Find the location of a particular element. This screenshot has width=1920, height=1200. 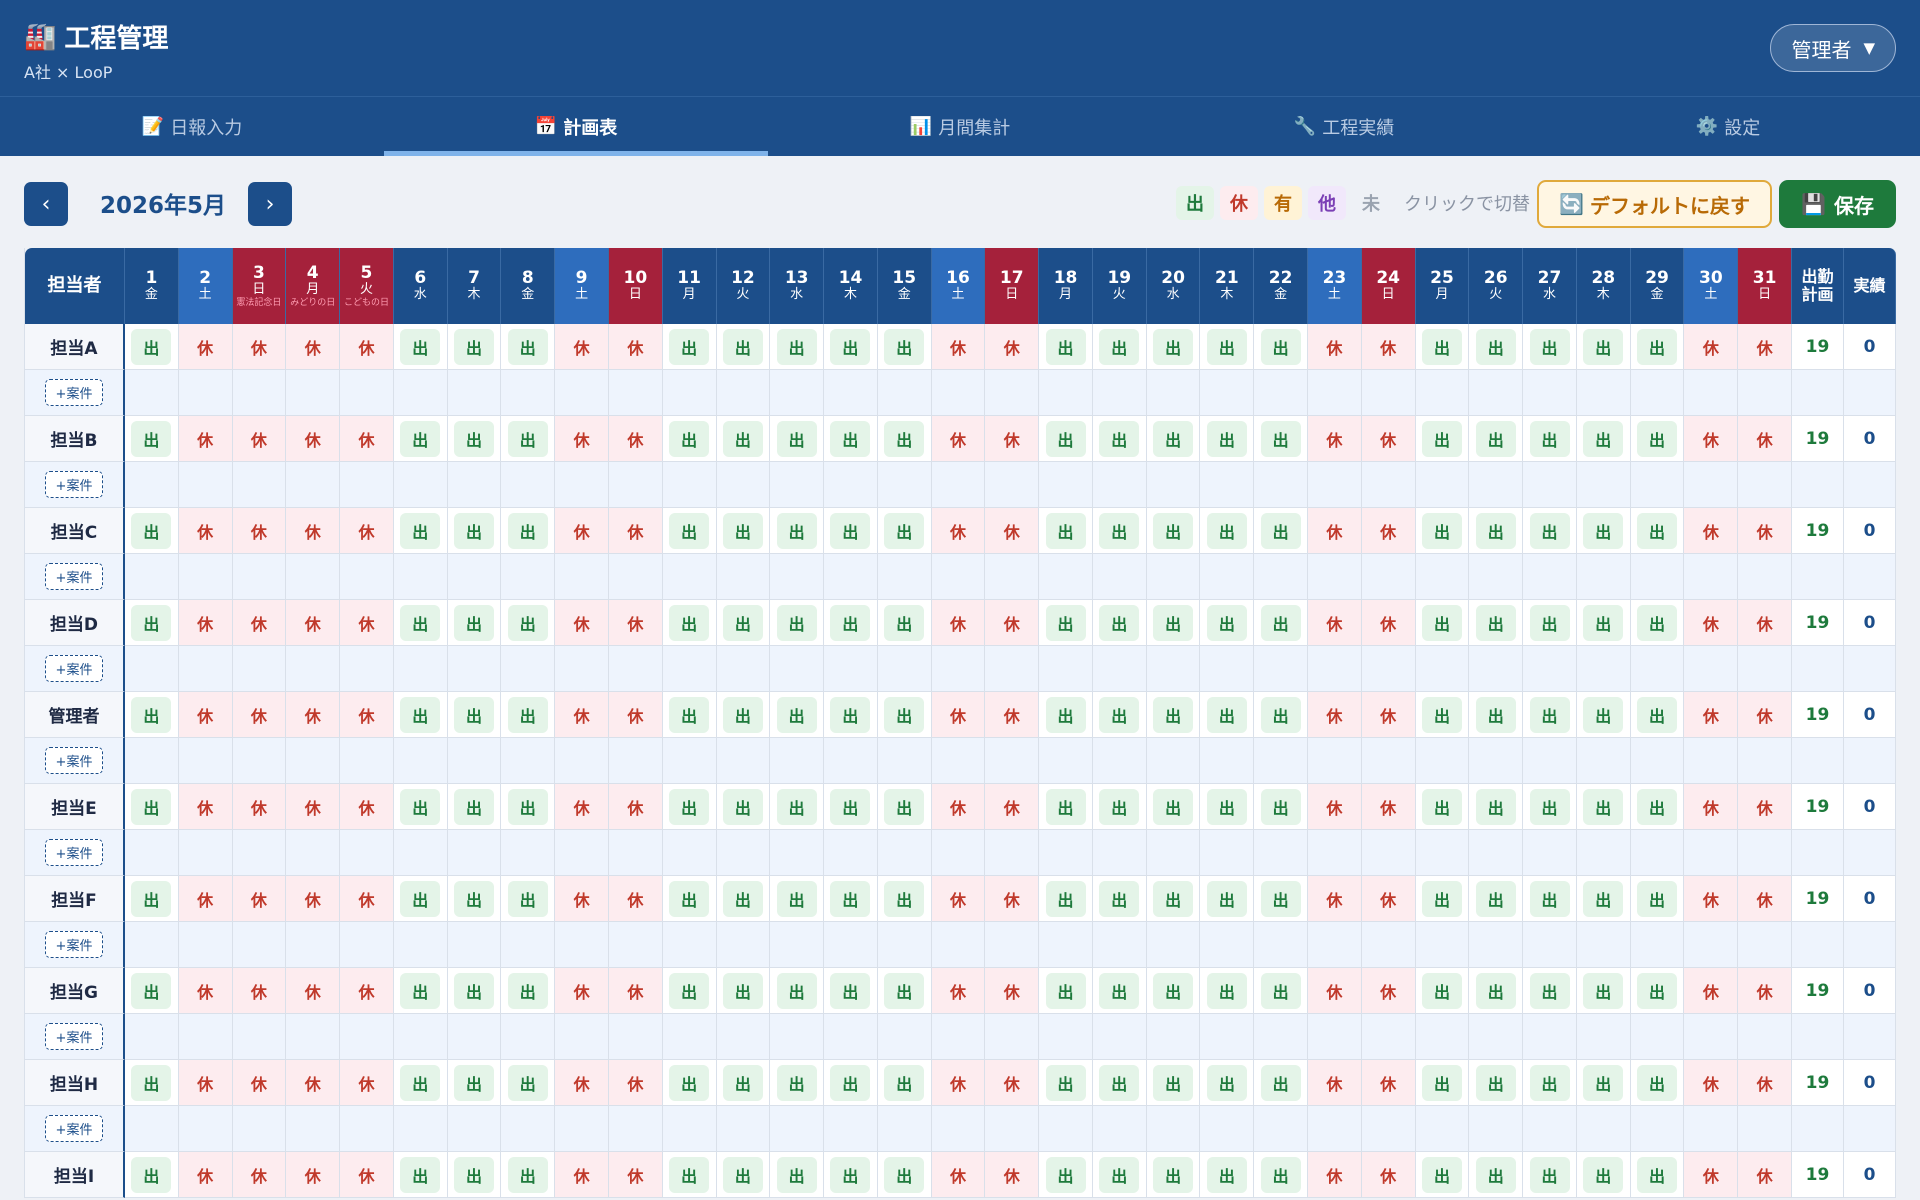

tab-4: 🔧 工程実績 is located at coordinates (1344, 126).